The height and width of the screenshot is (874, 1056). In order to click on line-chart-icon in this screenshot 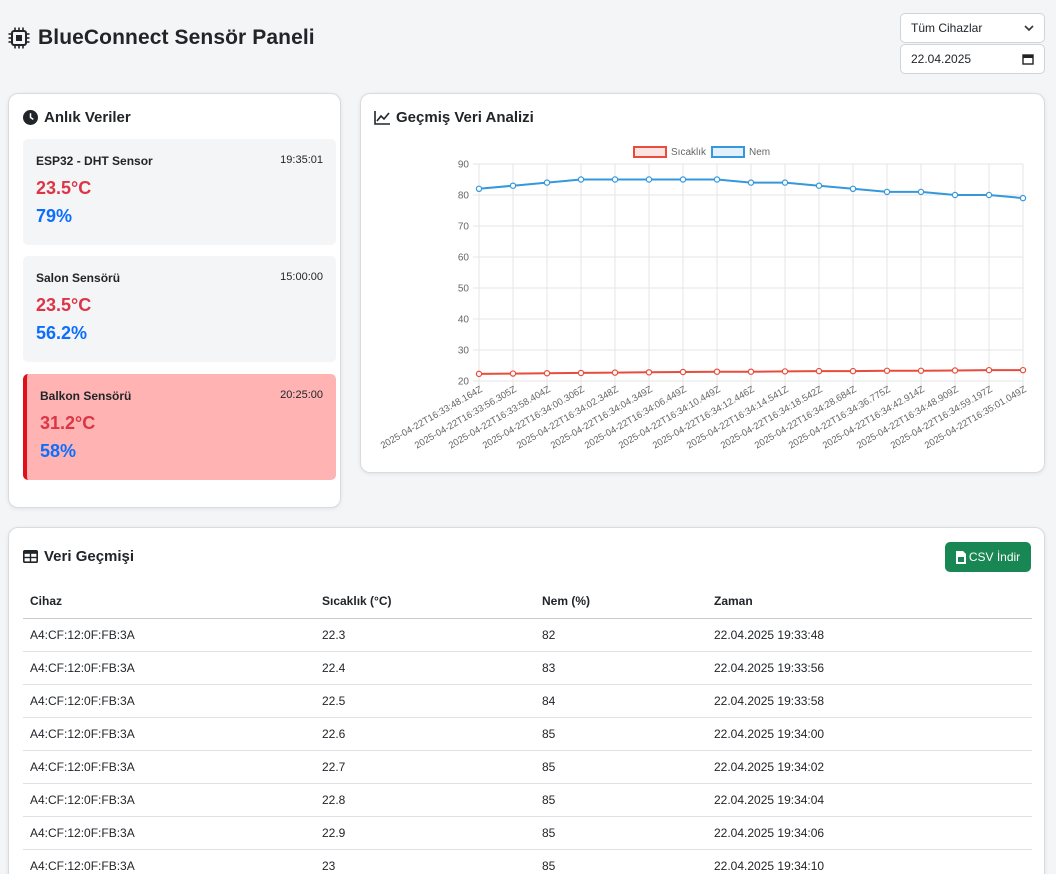, I will do `click(382, 117)`.